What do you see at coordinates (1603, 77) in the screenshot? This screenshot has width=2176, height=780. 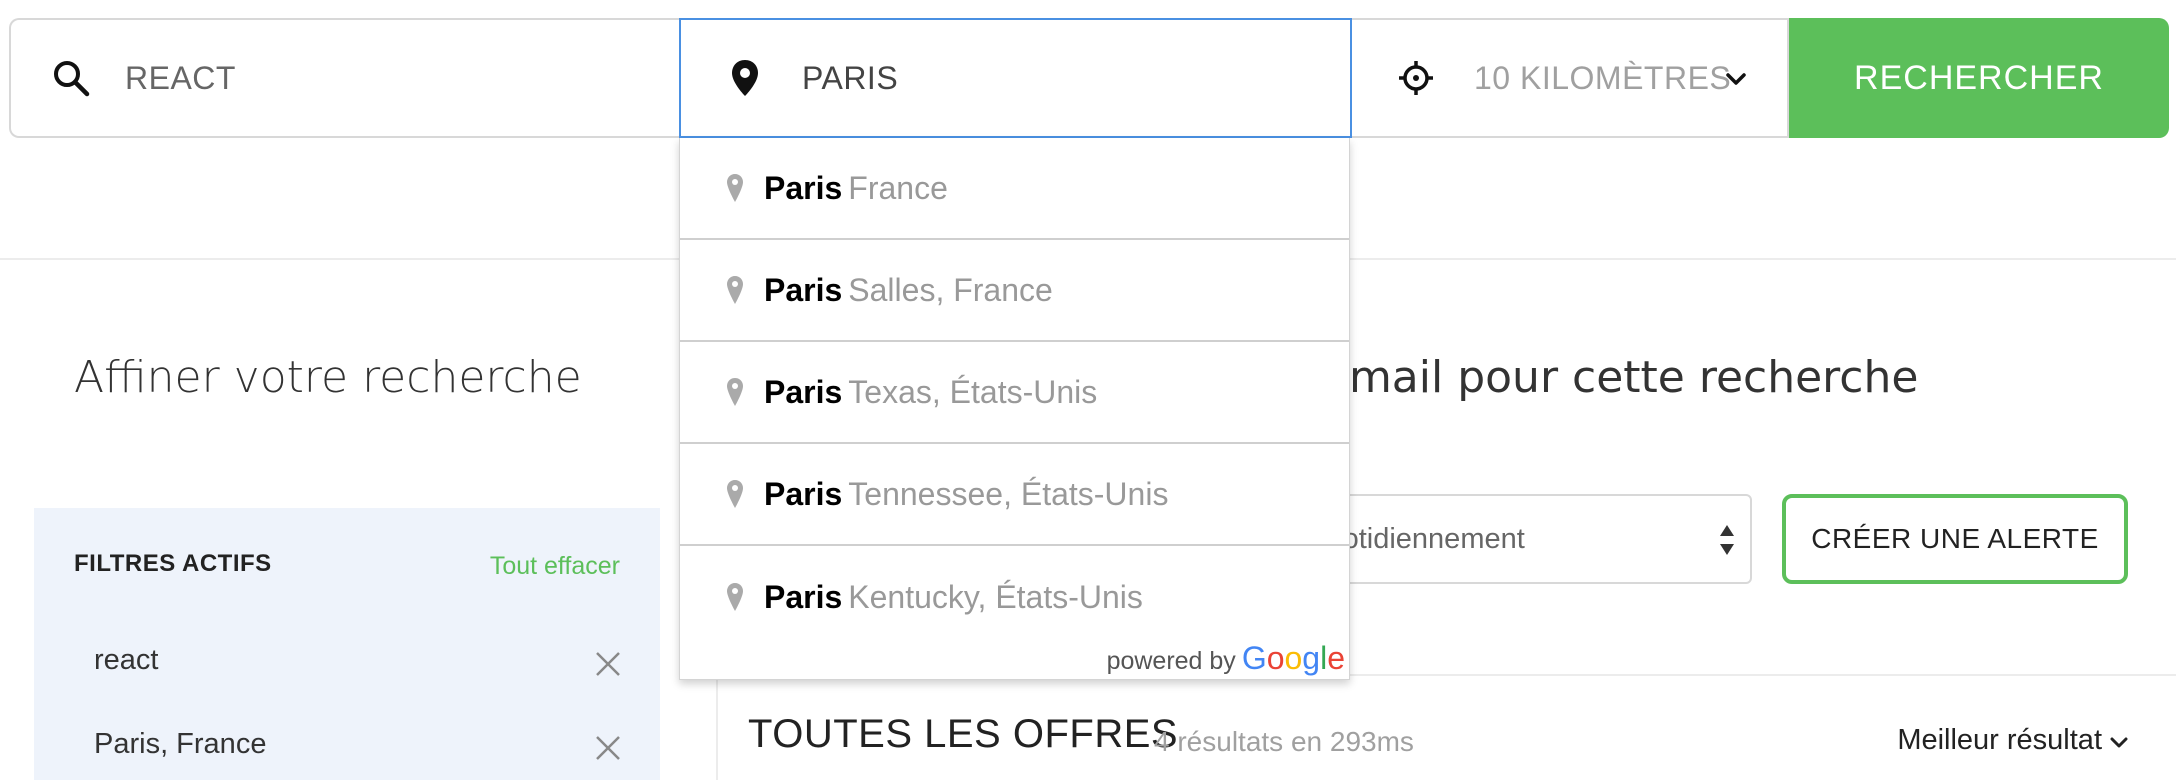 I see `radius-value: 10 KILOMÈTRES` at bounding box center [1603, 77].